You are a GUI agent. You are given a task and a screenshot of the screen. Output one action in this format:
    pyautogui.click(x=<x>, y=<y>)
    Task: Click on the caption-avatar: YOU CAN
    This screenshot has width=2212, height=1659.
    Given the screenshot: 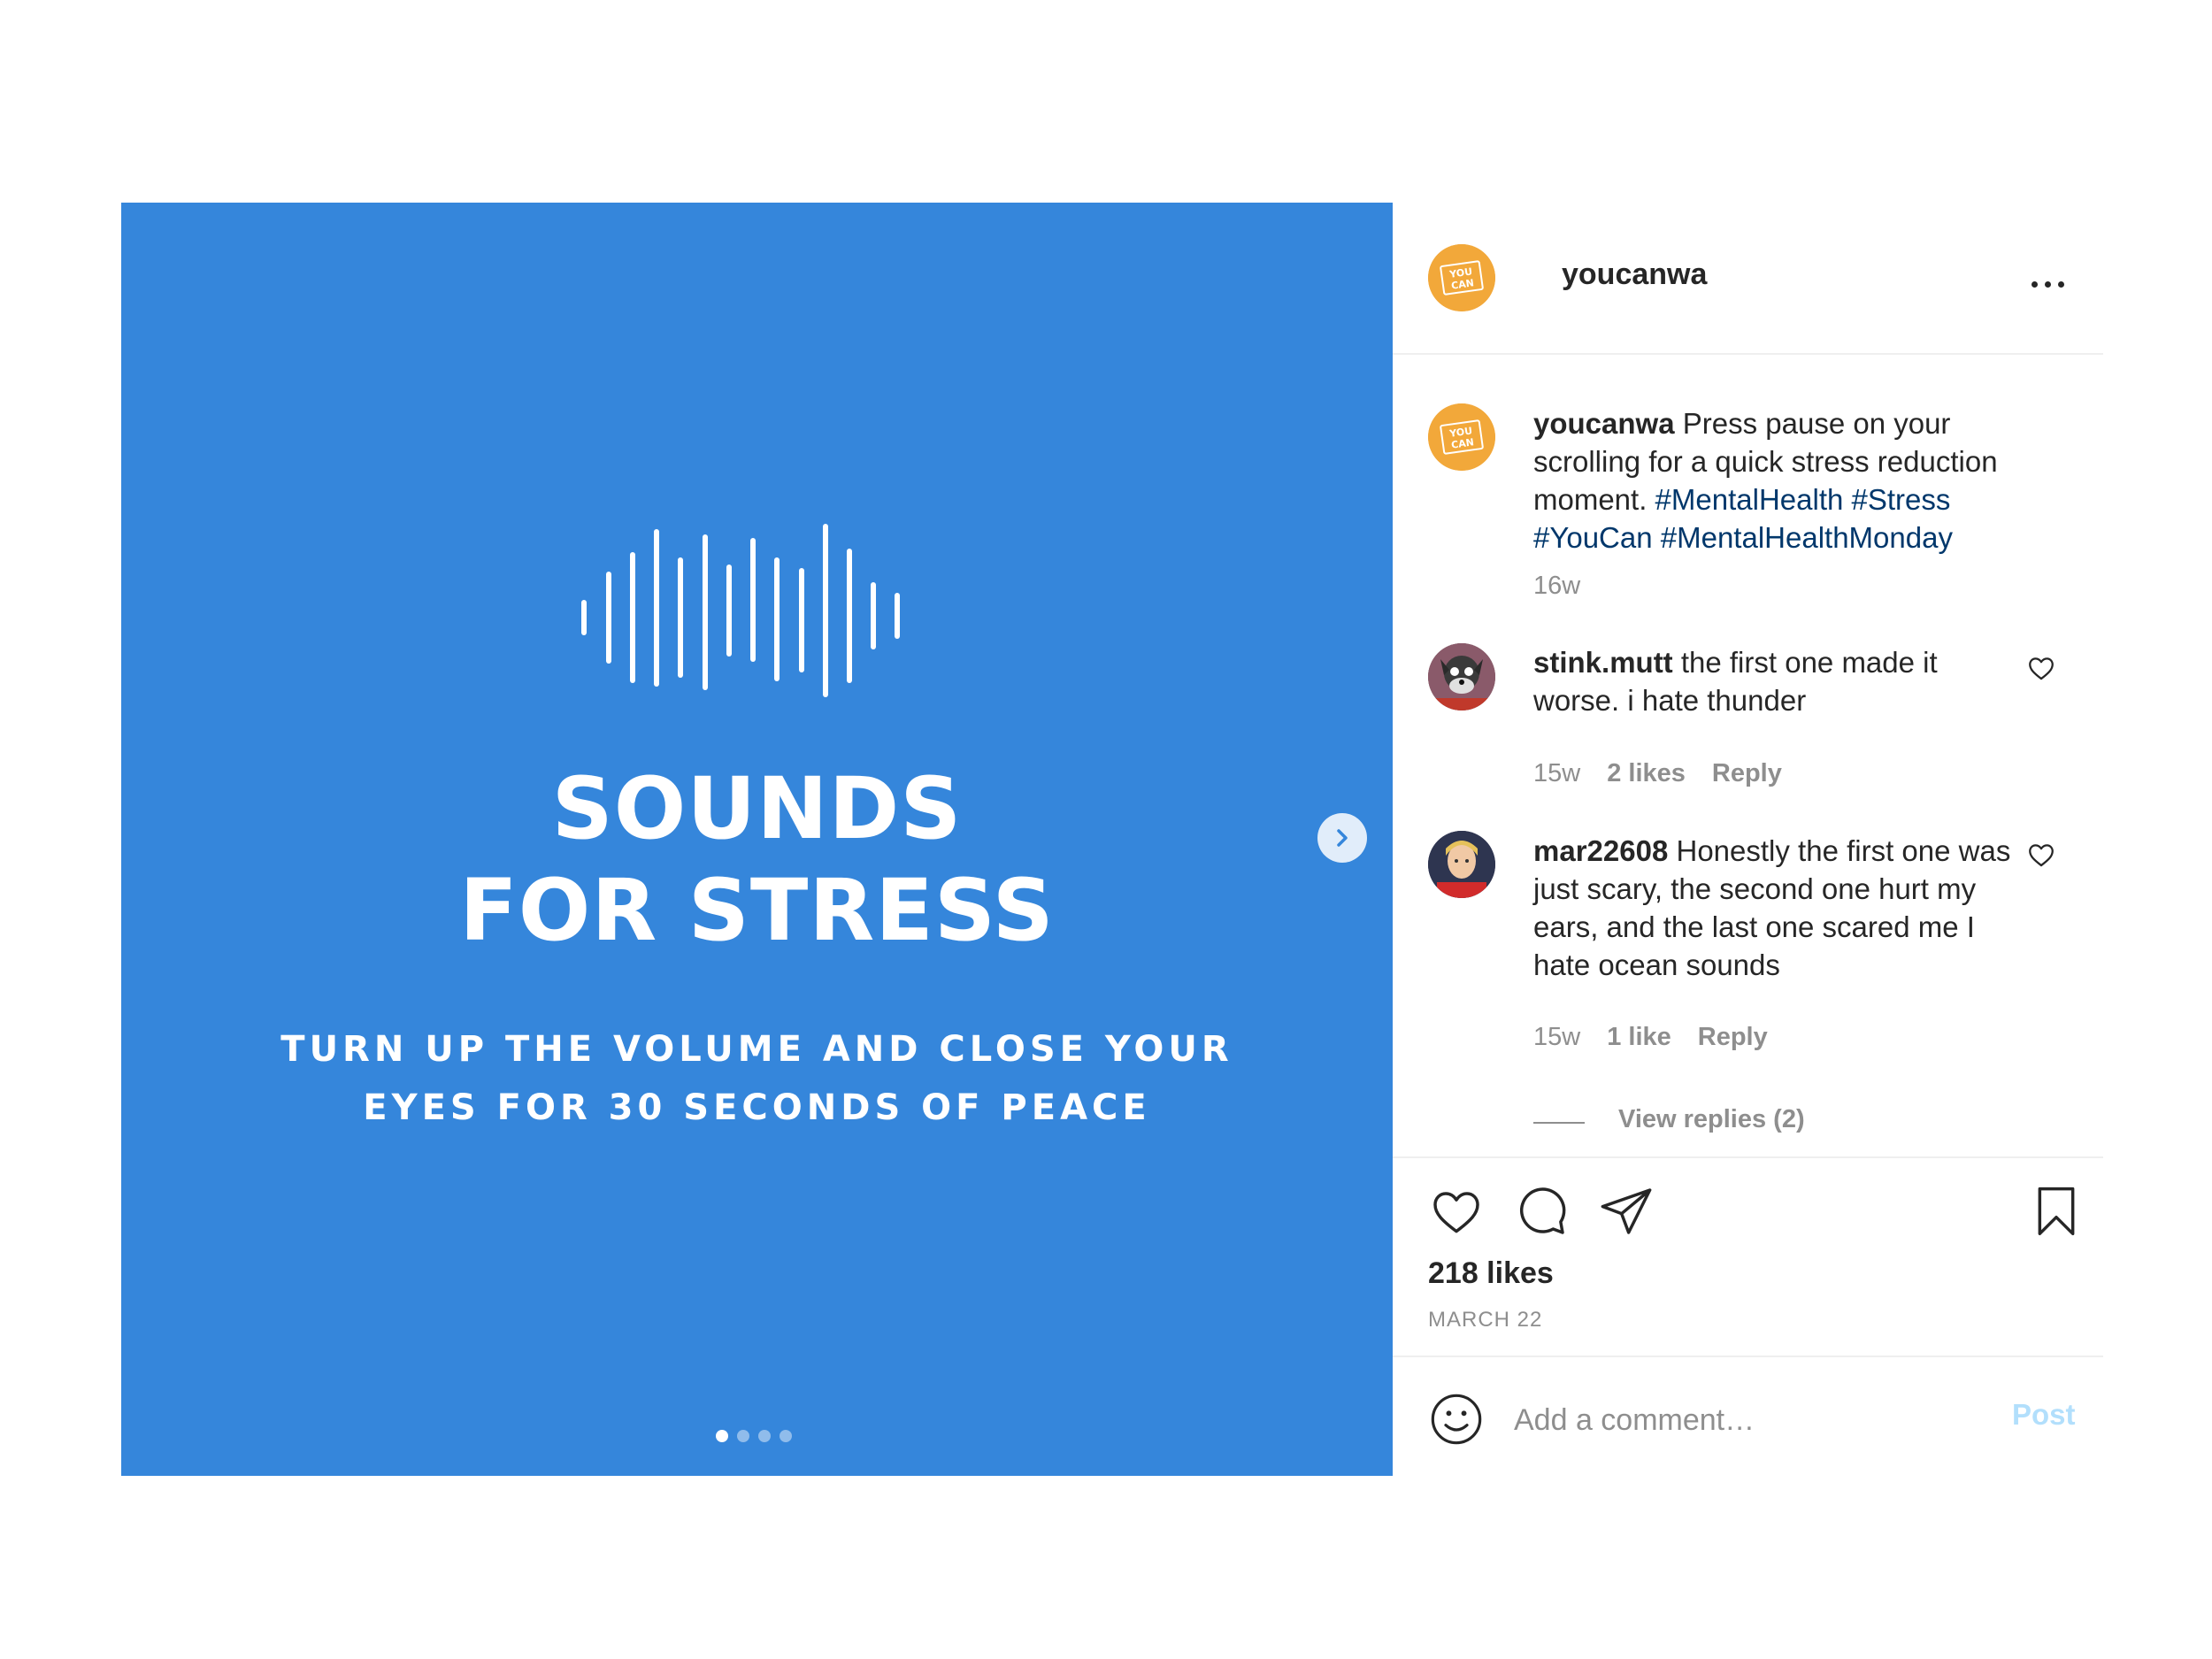 What is the action you would take?
    pyautogui.click(x=1462, y=437)
    